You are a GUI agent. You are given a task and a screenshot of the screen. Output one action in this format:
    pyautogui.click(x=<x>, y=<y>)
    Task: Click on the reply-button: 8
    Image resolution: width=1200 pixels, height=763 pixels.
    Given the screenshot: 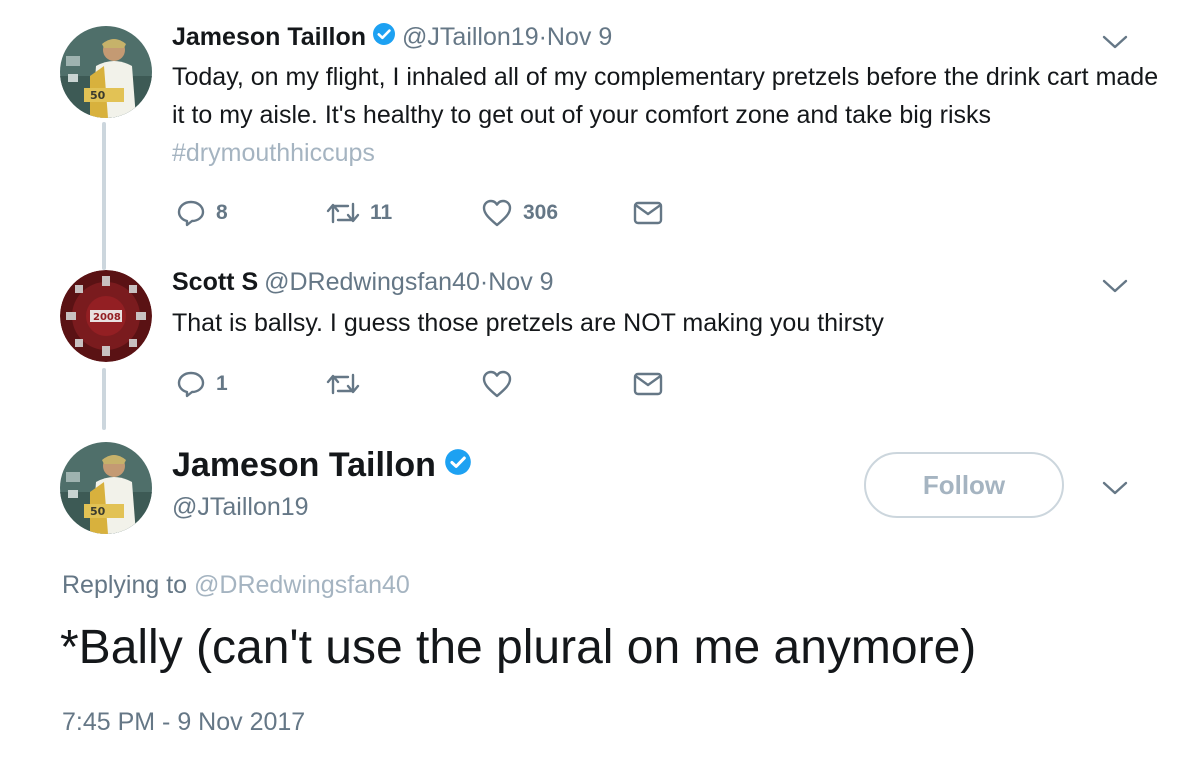 What is the action you would take?
    pyautogui.click(x=251, y=213)
    